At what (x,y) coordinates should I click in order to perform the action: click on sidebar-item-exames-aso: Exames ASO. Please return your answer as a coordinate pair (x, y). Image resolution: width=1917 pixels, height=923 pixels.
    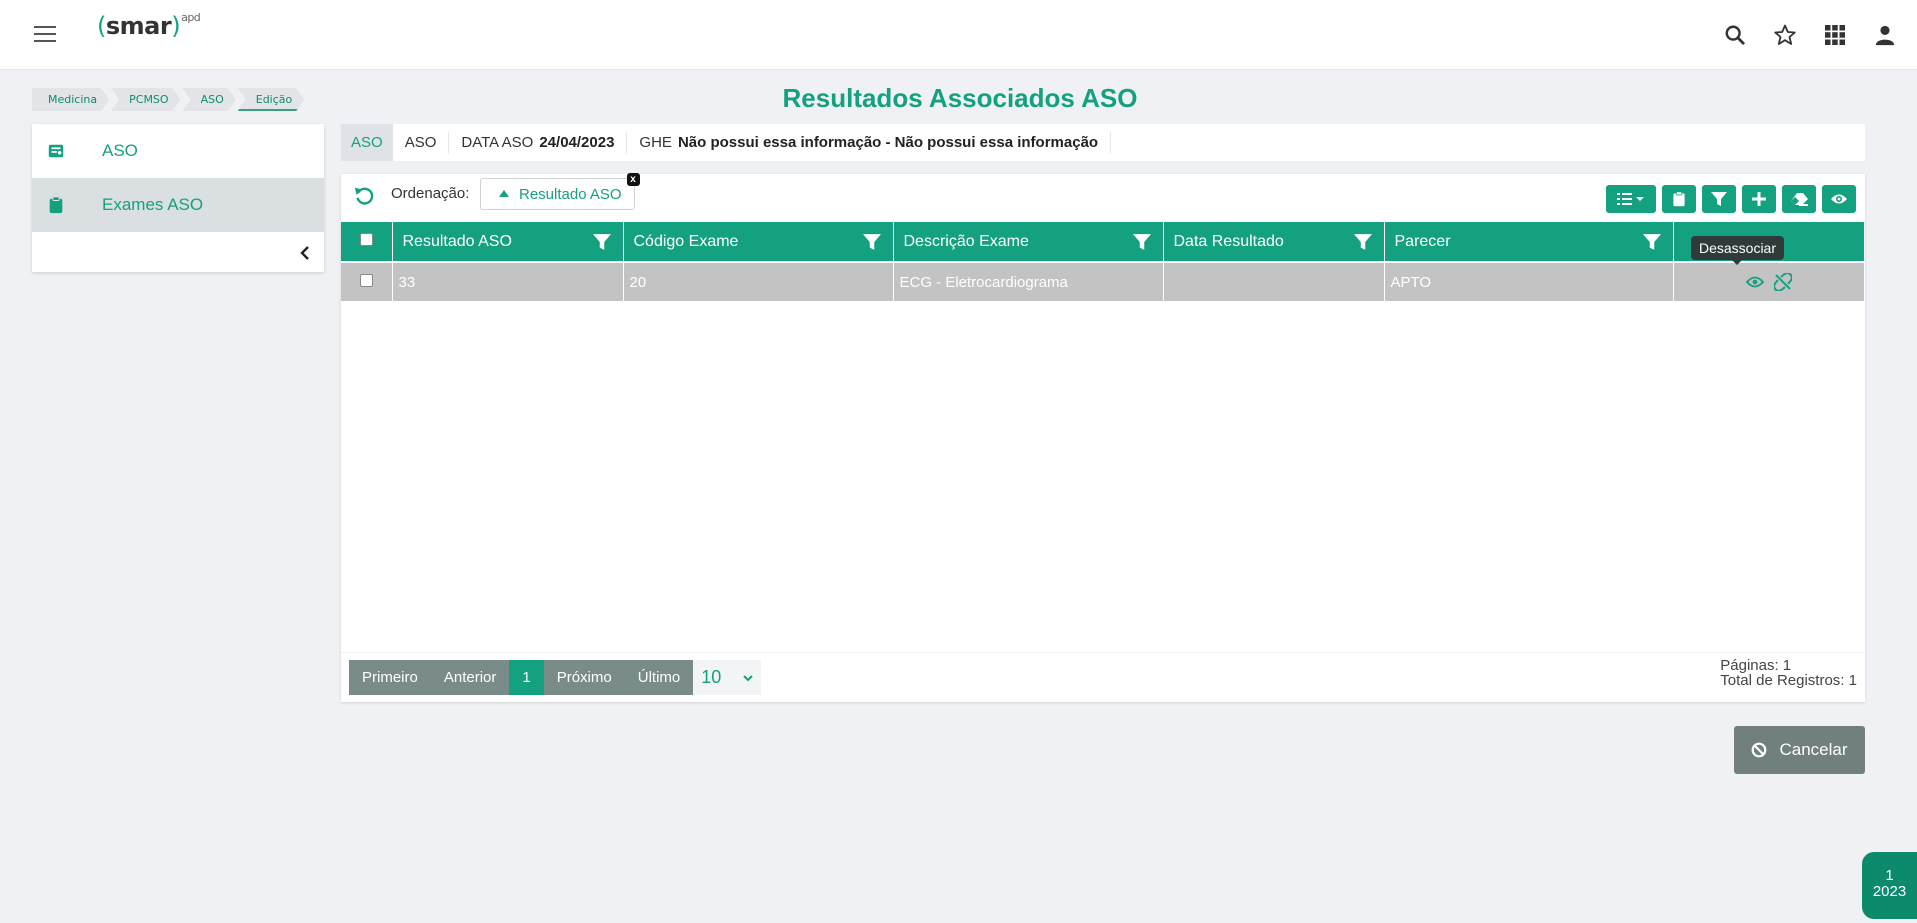
    Looking at the image, I should click on (178, 205).